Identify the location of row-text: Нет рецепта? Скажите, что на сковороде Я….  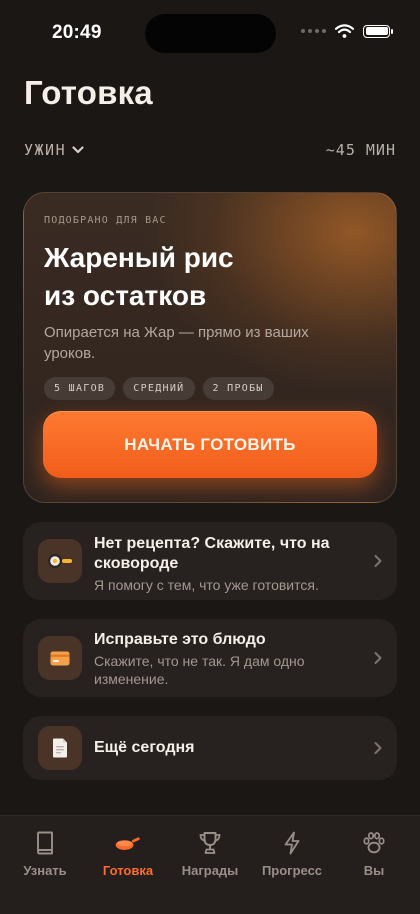
(224, 564).